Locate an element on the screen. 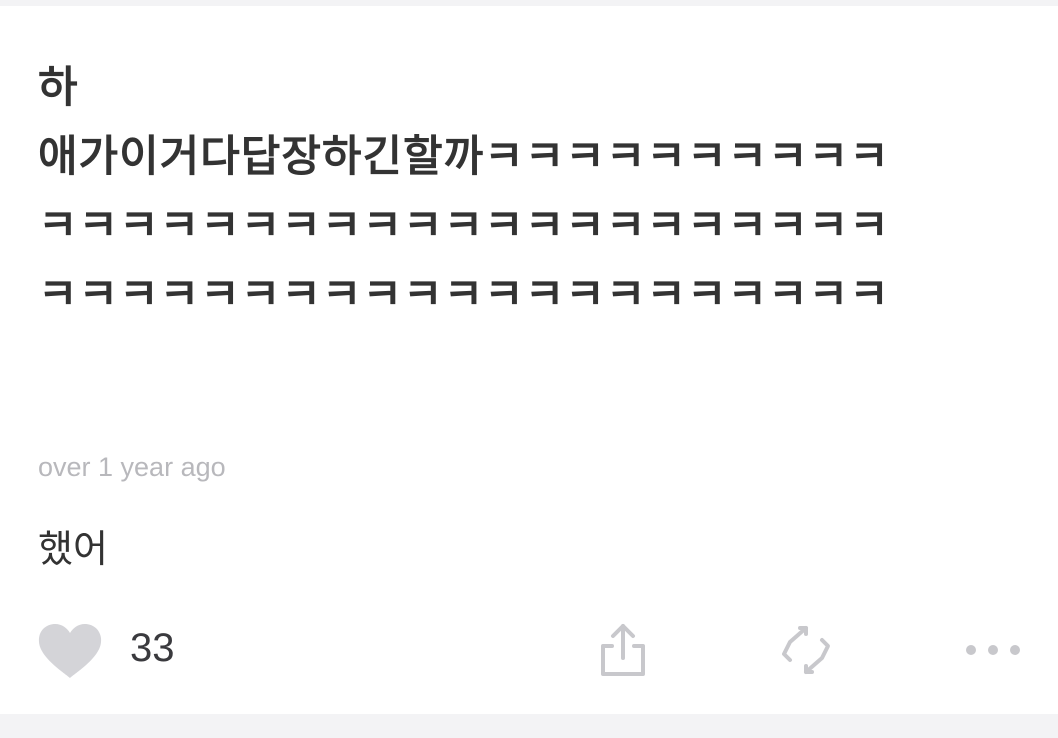  answer-text: 했어 is located at coordinates (73, 549).